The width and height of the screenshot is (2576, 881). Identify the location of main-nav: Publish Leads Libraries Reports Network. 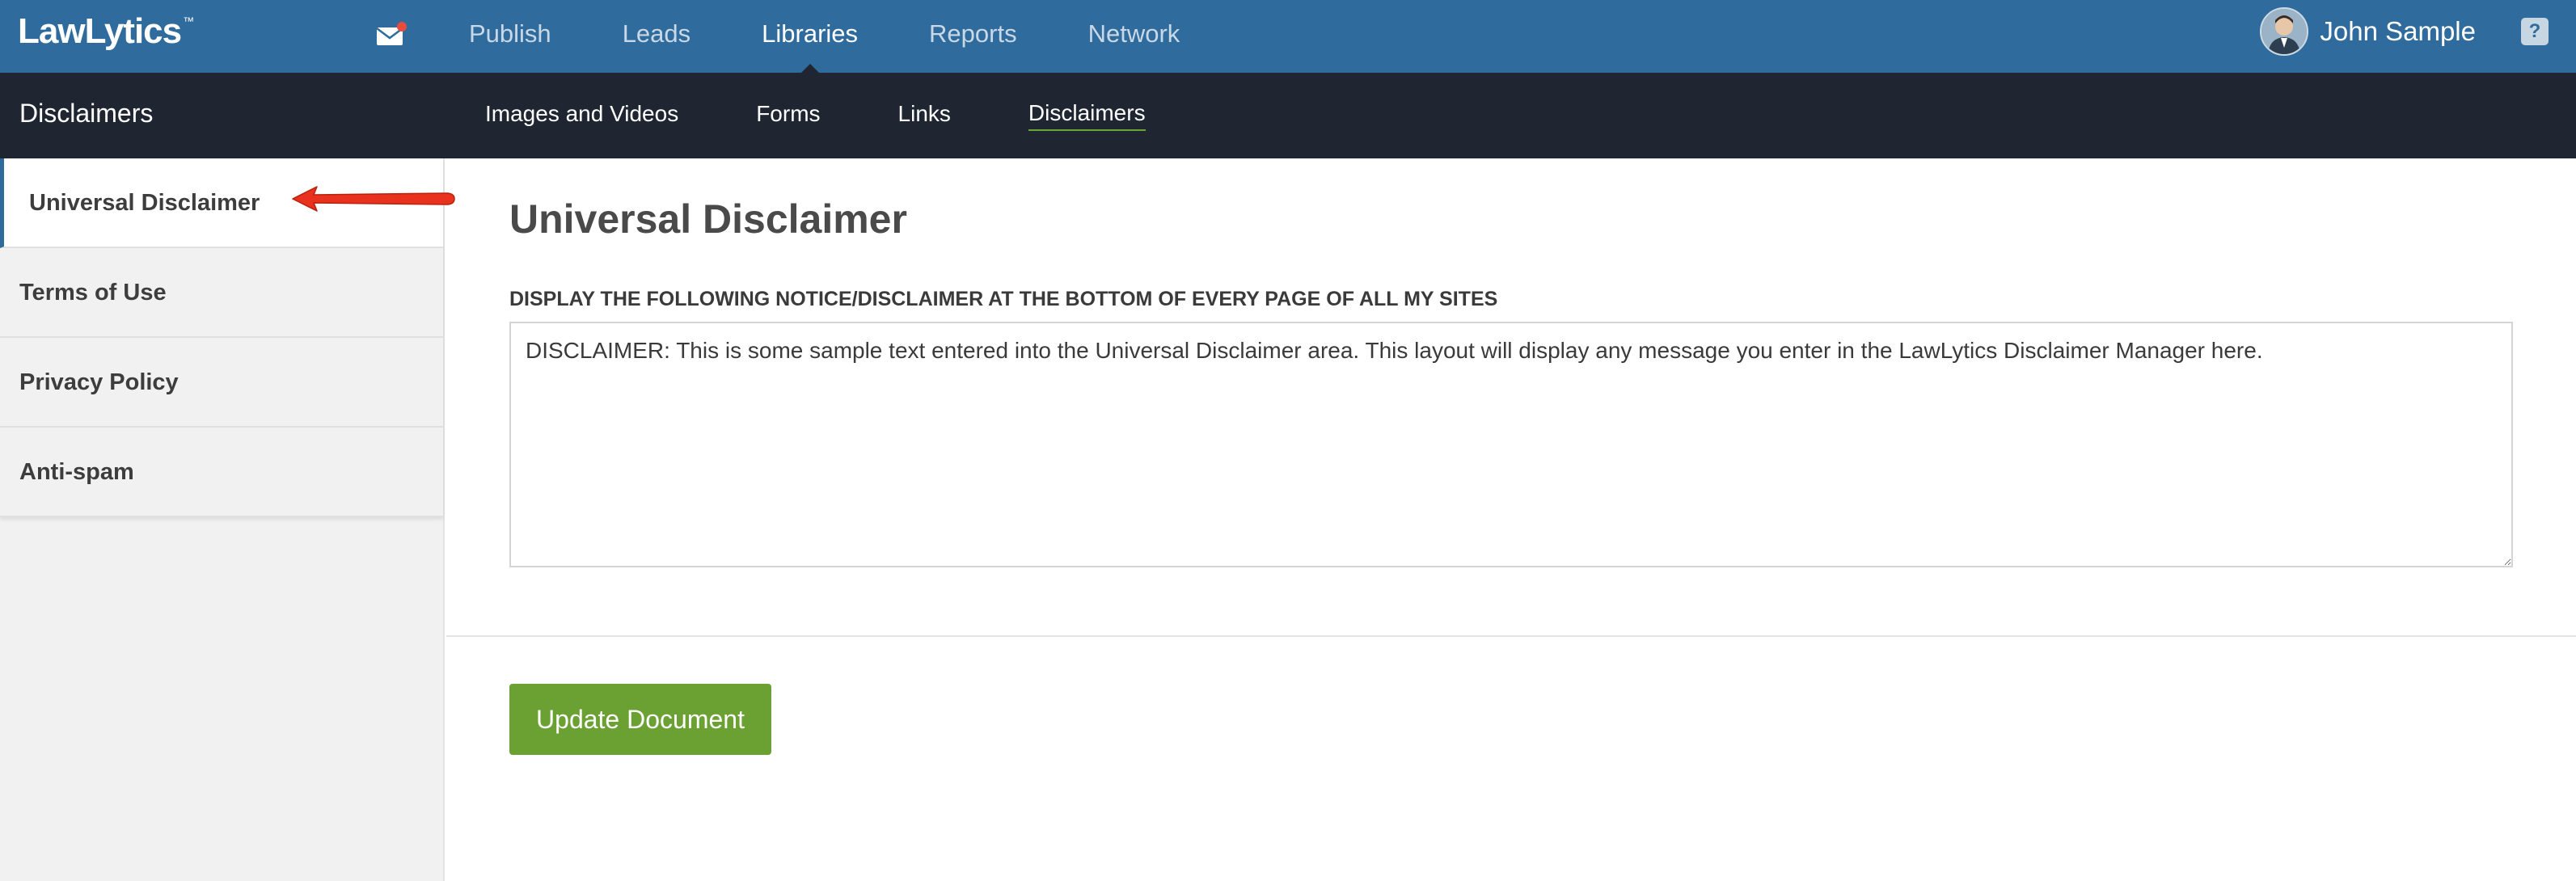
(824, 37).